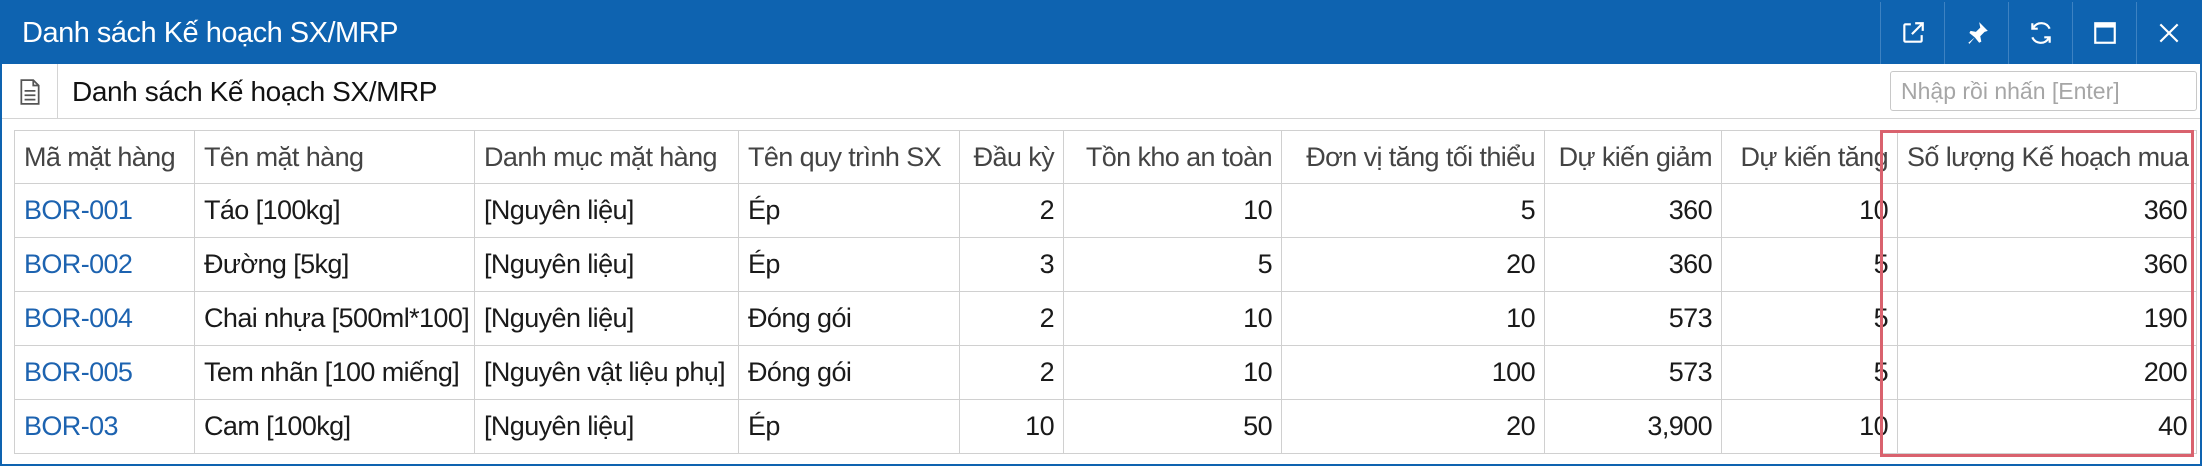 The width and height of the screenshot is (2202, 466). What do you see at coordinates (334, 157) in the screenshot?
I see `column-header: Tên mặt hàng` at bounding box center [334, 157].